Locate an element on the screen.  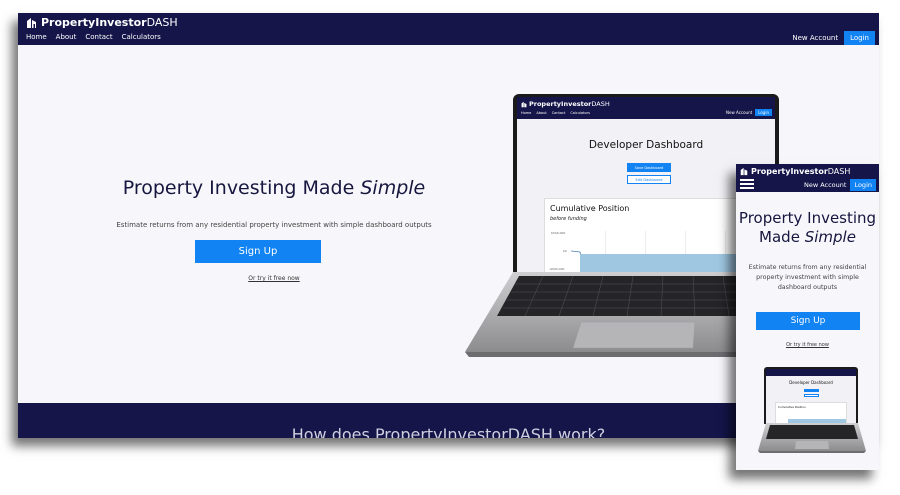
nav-link-calculators: Calculators is located at coordinates (141, 37).